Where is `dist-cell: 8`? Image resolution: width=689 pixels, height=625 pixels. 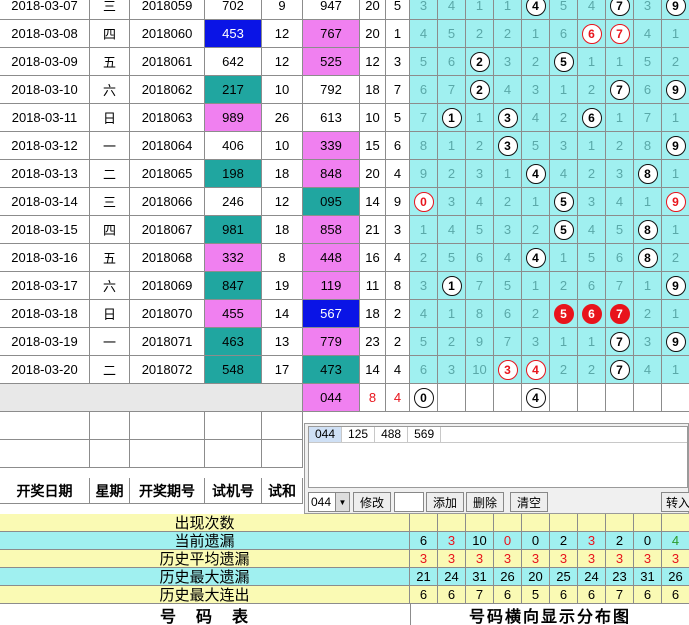 dist-cell: 8 is located at coordinates (648, 174).